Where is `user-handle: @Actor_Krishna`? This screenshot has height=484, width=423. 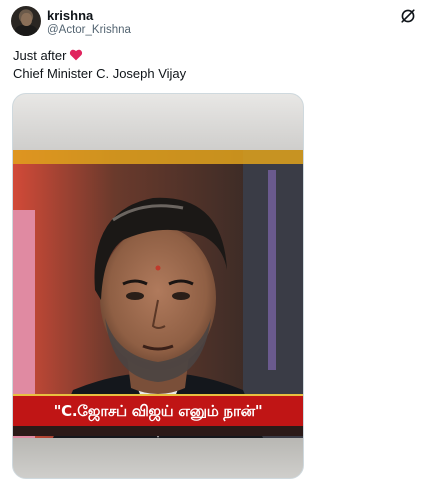
user-handle: @Actor_Krishna is located at coordinates (89, 30).